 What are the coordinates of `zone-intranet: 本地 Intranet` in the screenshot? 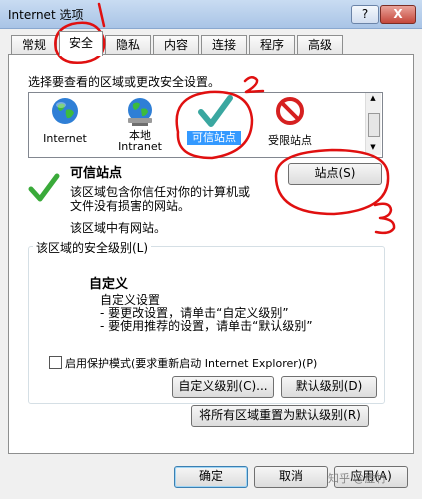 It's located at (140, 125).